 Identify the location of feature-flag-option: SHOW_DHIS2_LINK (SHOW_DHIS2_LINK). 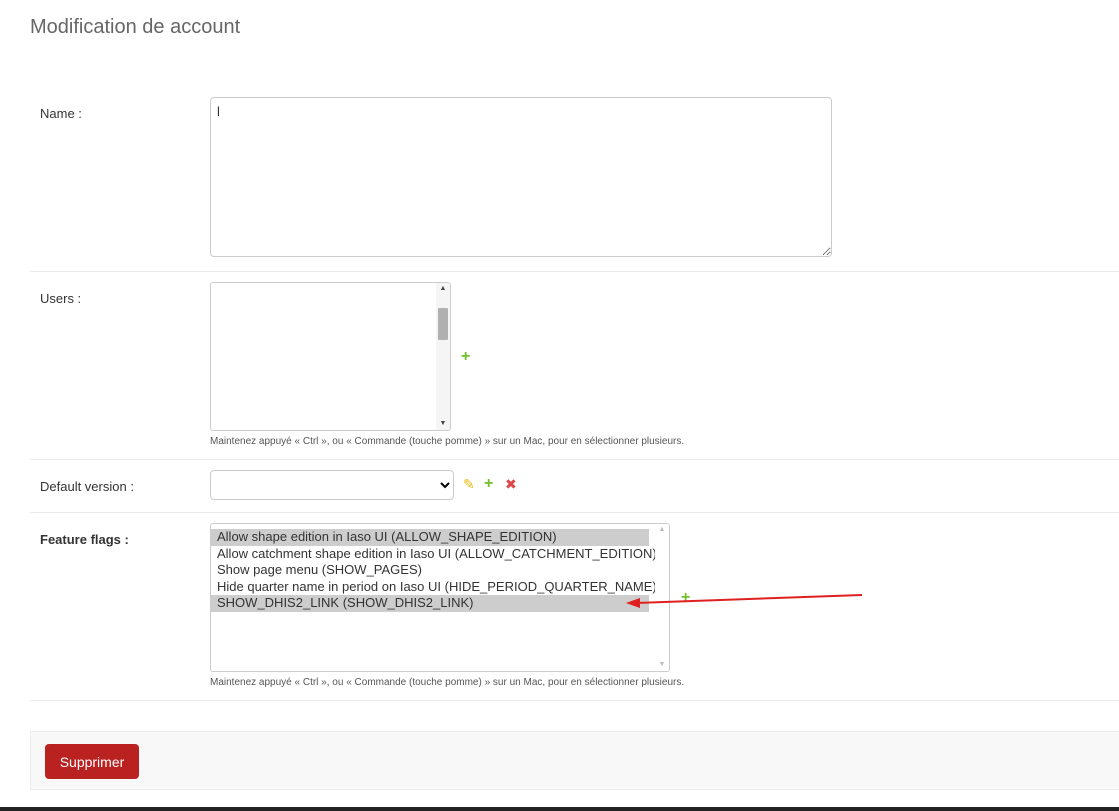
(430, 603).